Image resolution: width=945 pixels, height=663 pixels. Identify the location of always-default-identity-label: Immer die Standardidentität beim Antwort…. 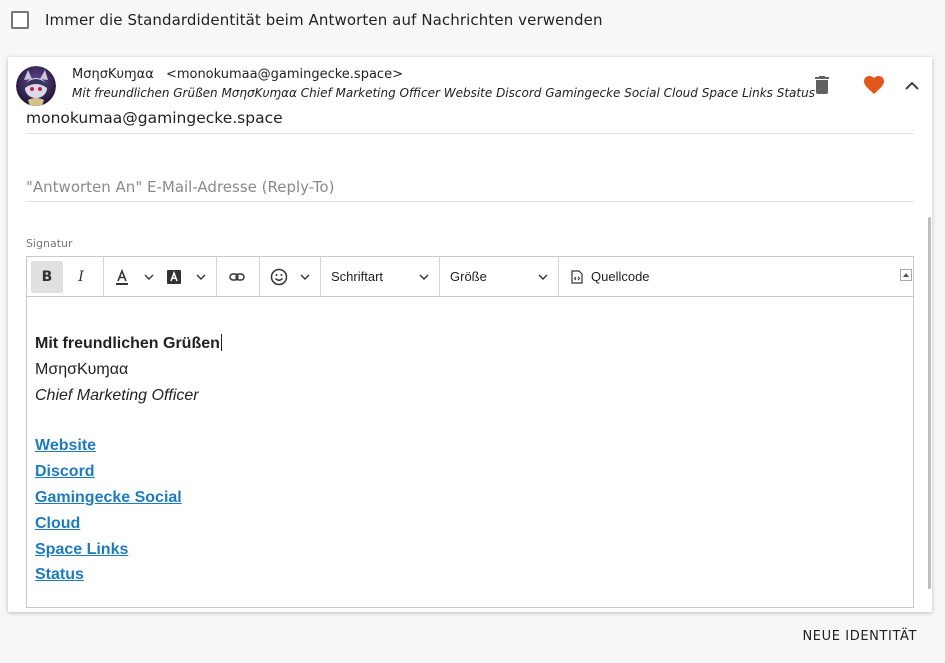
(324, 20).